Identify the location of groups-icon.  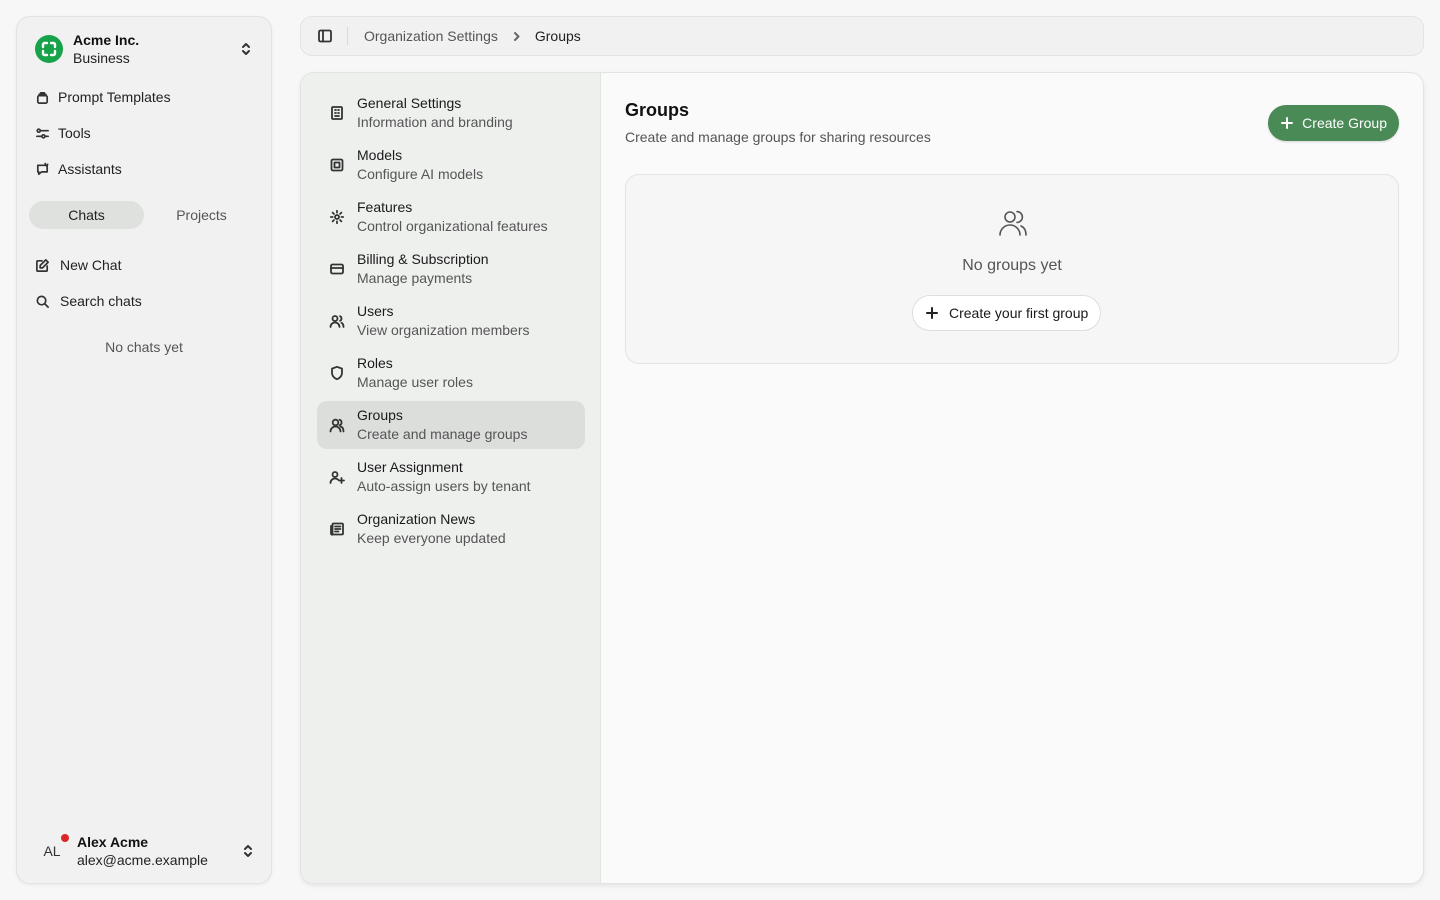
(337, 425).